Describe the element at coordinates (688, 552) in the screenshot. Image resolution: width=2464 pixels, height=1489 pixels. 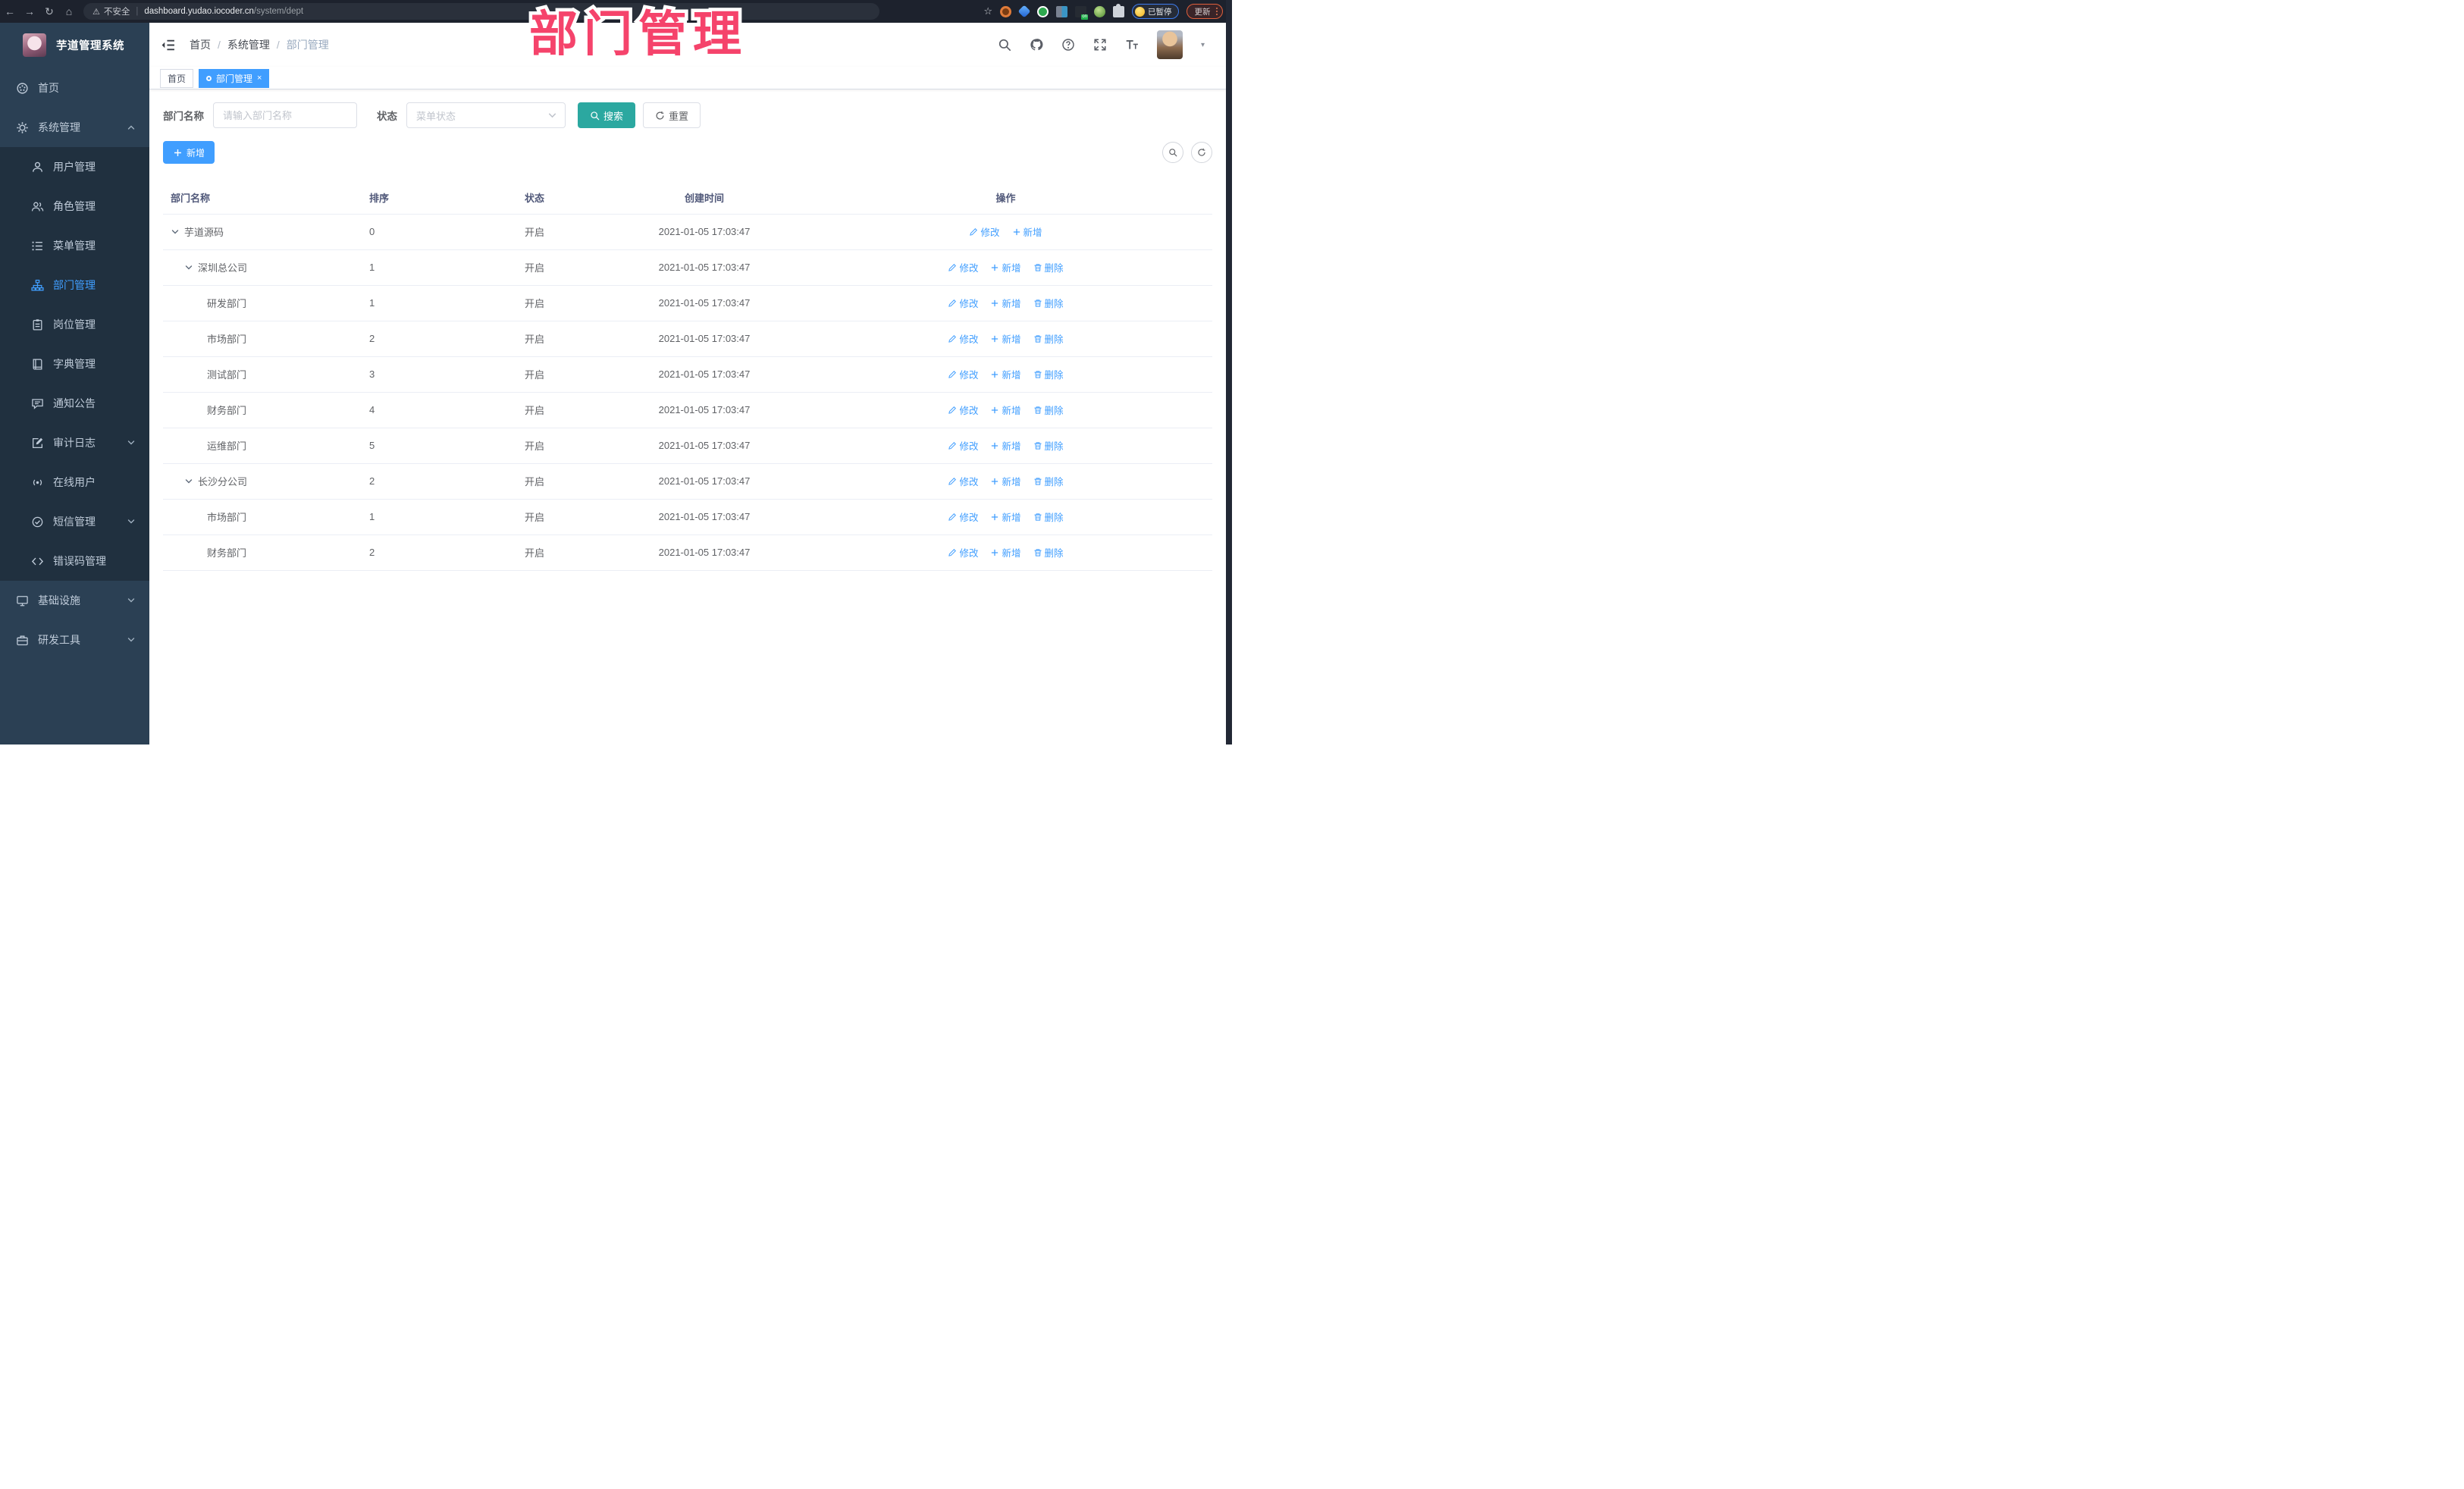
I see `table-row: 财务部门 2 开启 2021-01-05 17:03:47 修改 新增 删除` at that location.